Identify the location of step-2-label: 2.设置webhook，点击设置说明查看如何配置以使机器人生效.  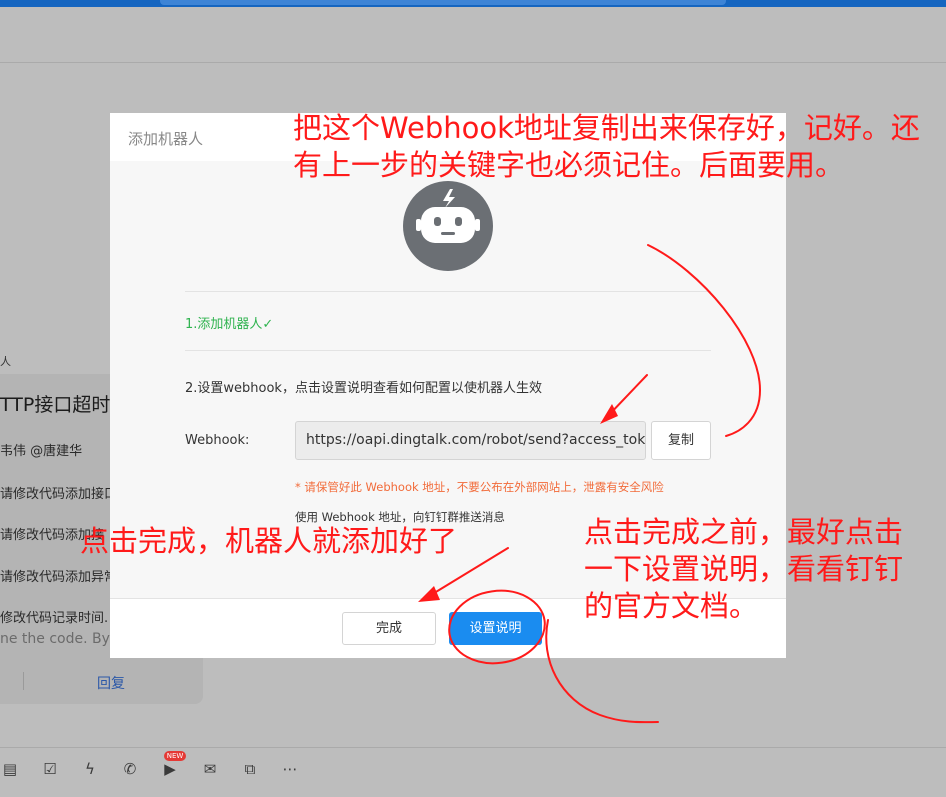
(363, 388).